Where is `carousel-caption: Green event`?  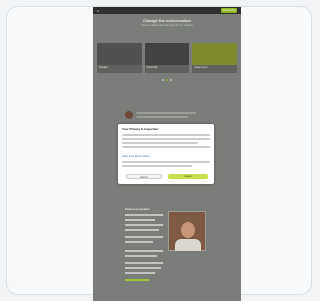 carousel-caption: Green event is located at coordinates (201, 67).